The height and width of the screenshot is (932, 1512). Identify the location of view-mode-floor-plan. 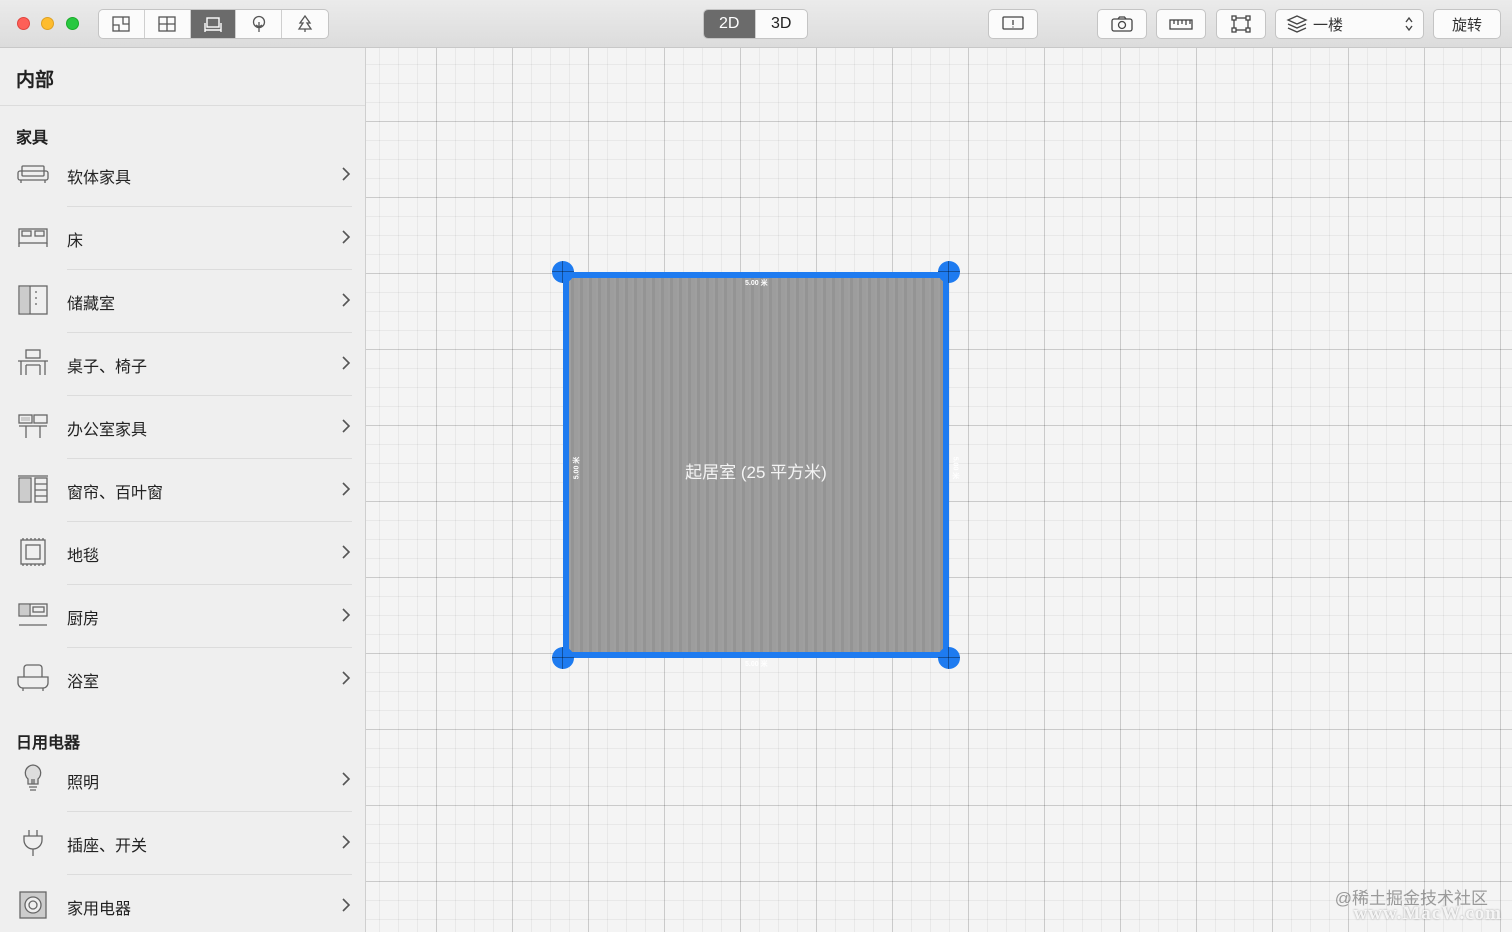
(122, 24).